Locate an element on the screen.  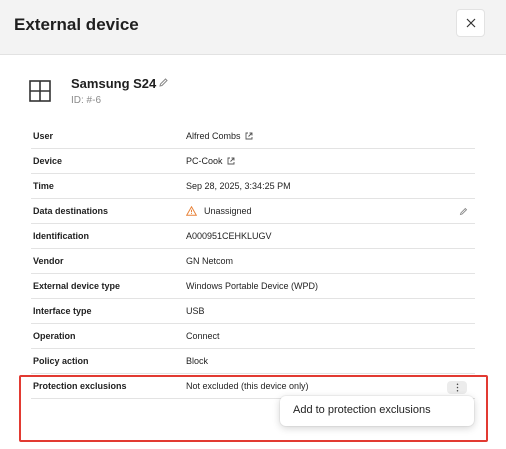
detail-label: User is located at coordinates (43, 136).